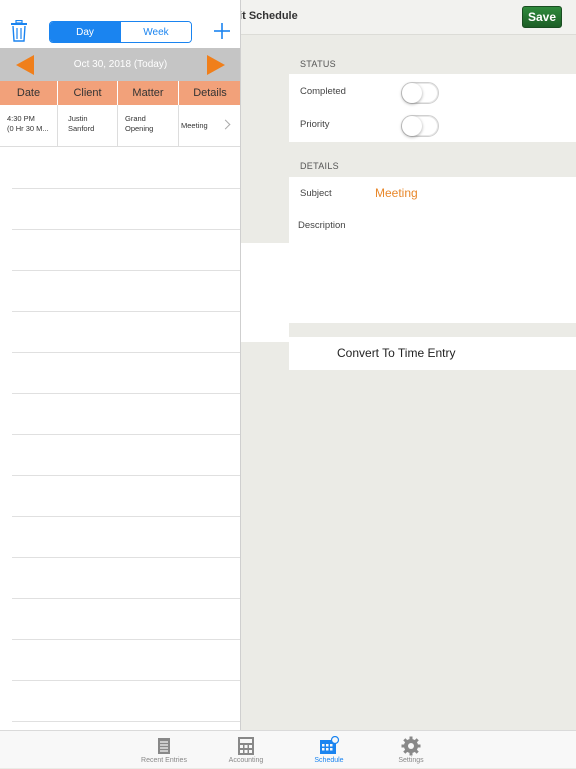 This screenshot has width=576, height=769. I want to click on subject-field: Meeting, so click(396, 193).